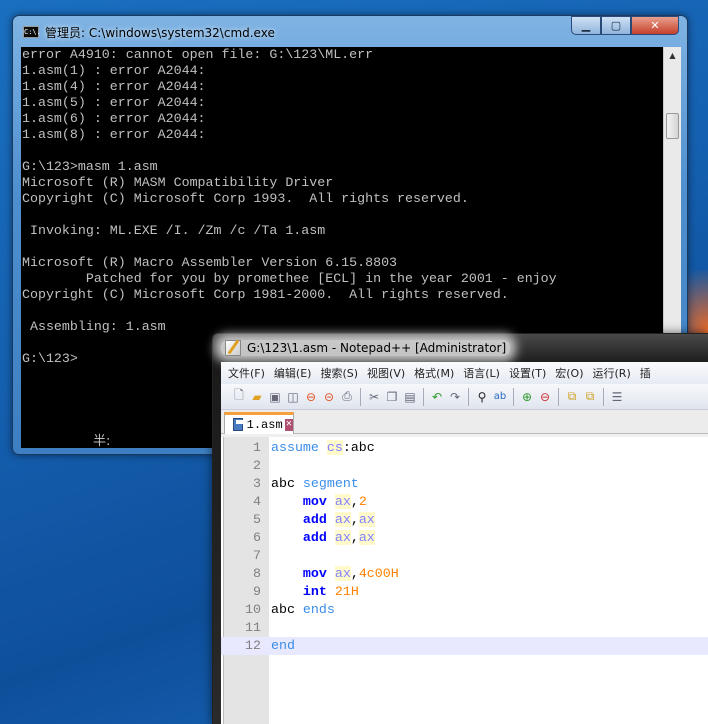 The height and width of the screenshot is (724, 708). I want to click on code-token: end, so click(283, 645).